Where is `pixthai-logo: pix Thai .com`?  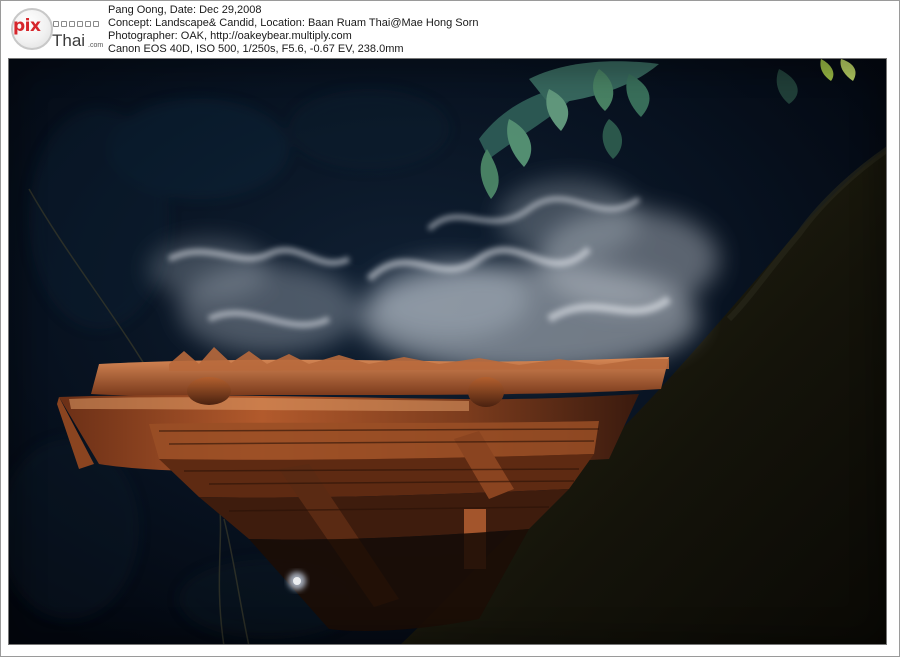
pixthai-logo: pix Thai .com is located at coordinates (55, 30).